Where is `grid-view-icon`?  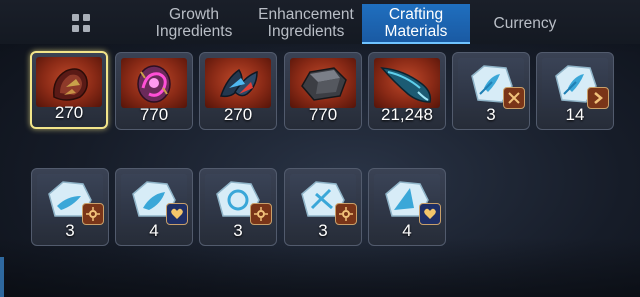
grid-view-icon is located at coordinates (82, 24).